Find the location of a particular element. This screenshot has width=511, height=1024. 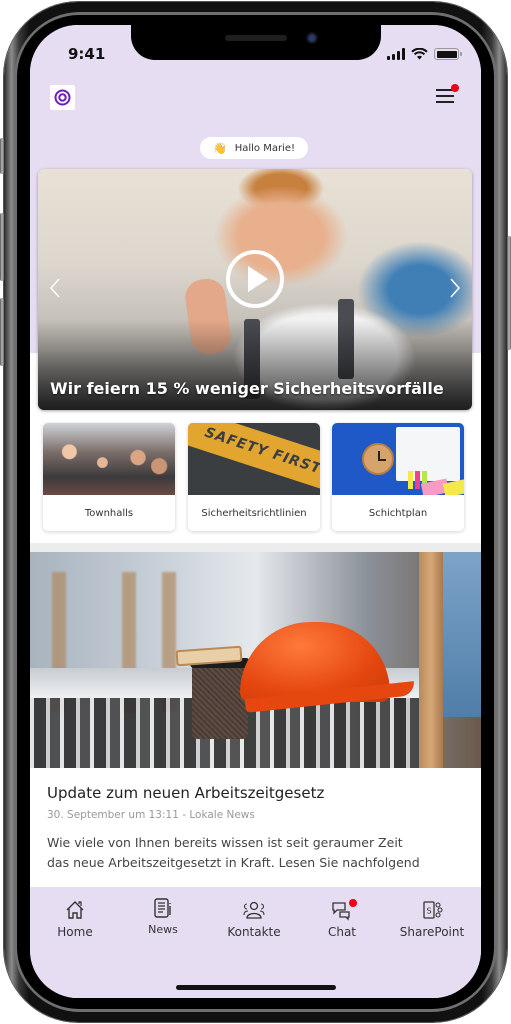

coffee-cup is located at coordinates (220, 701).